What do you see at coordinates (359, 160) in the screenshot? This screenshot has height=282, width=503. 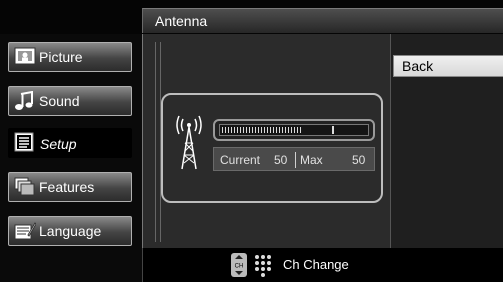 I see `max-value: 50` at bounding box center [359, 160].